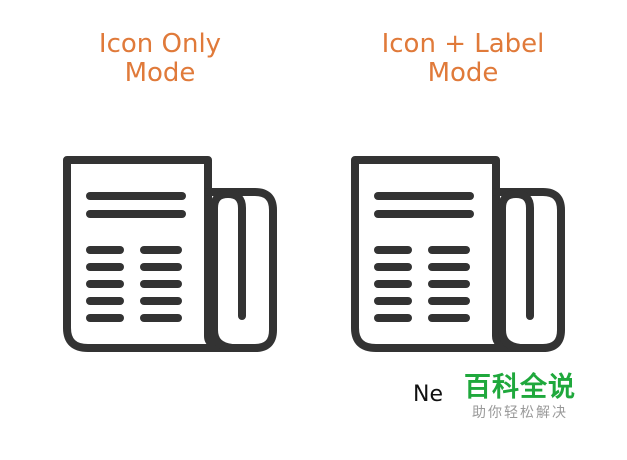  I want to click on icon-label: Ne, so click(428, 394).